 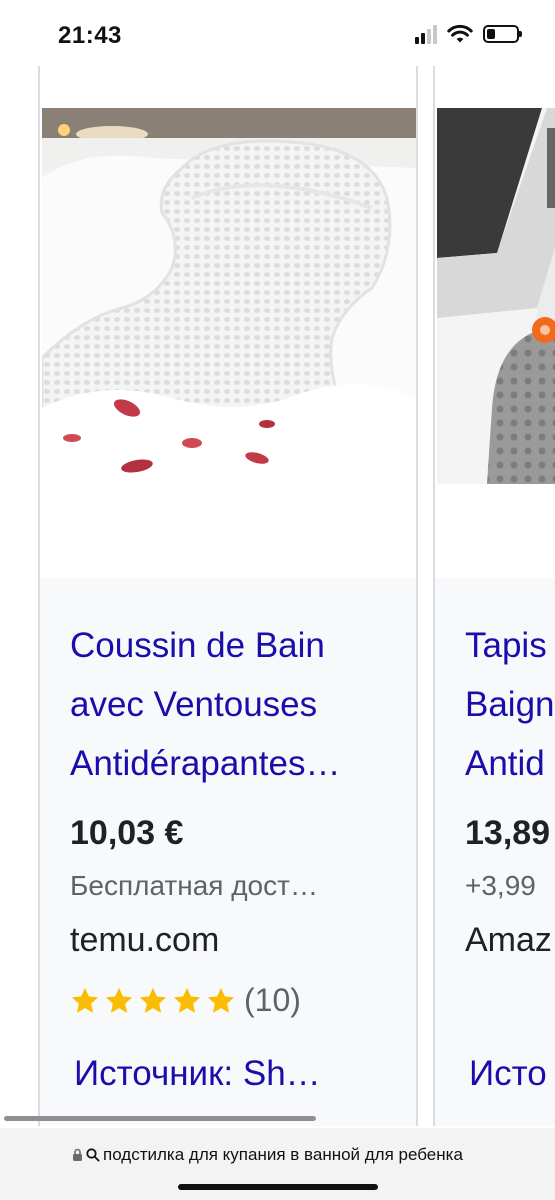 What do you see at coordinates (127, 833) in the screenshot?
I see `product-price: 10,03 €` at bounding box center [127, 833].